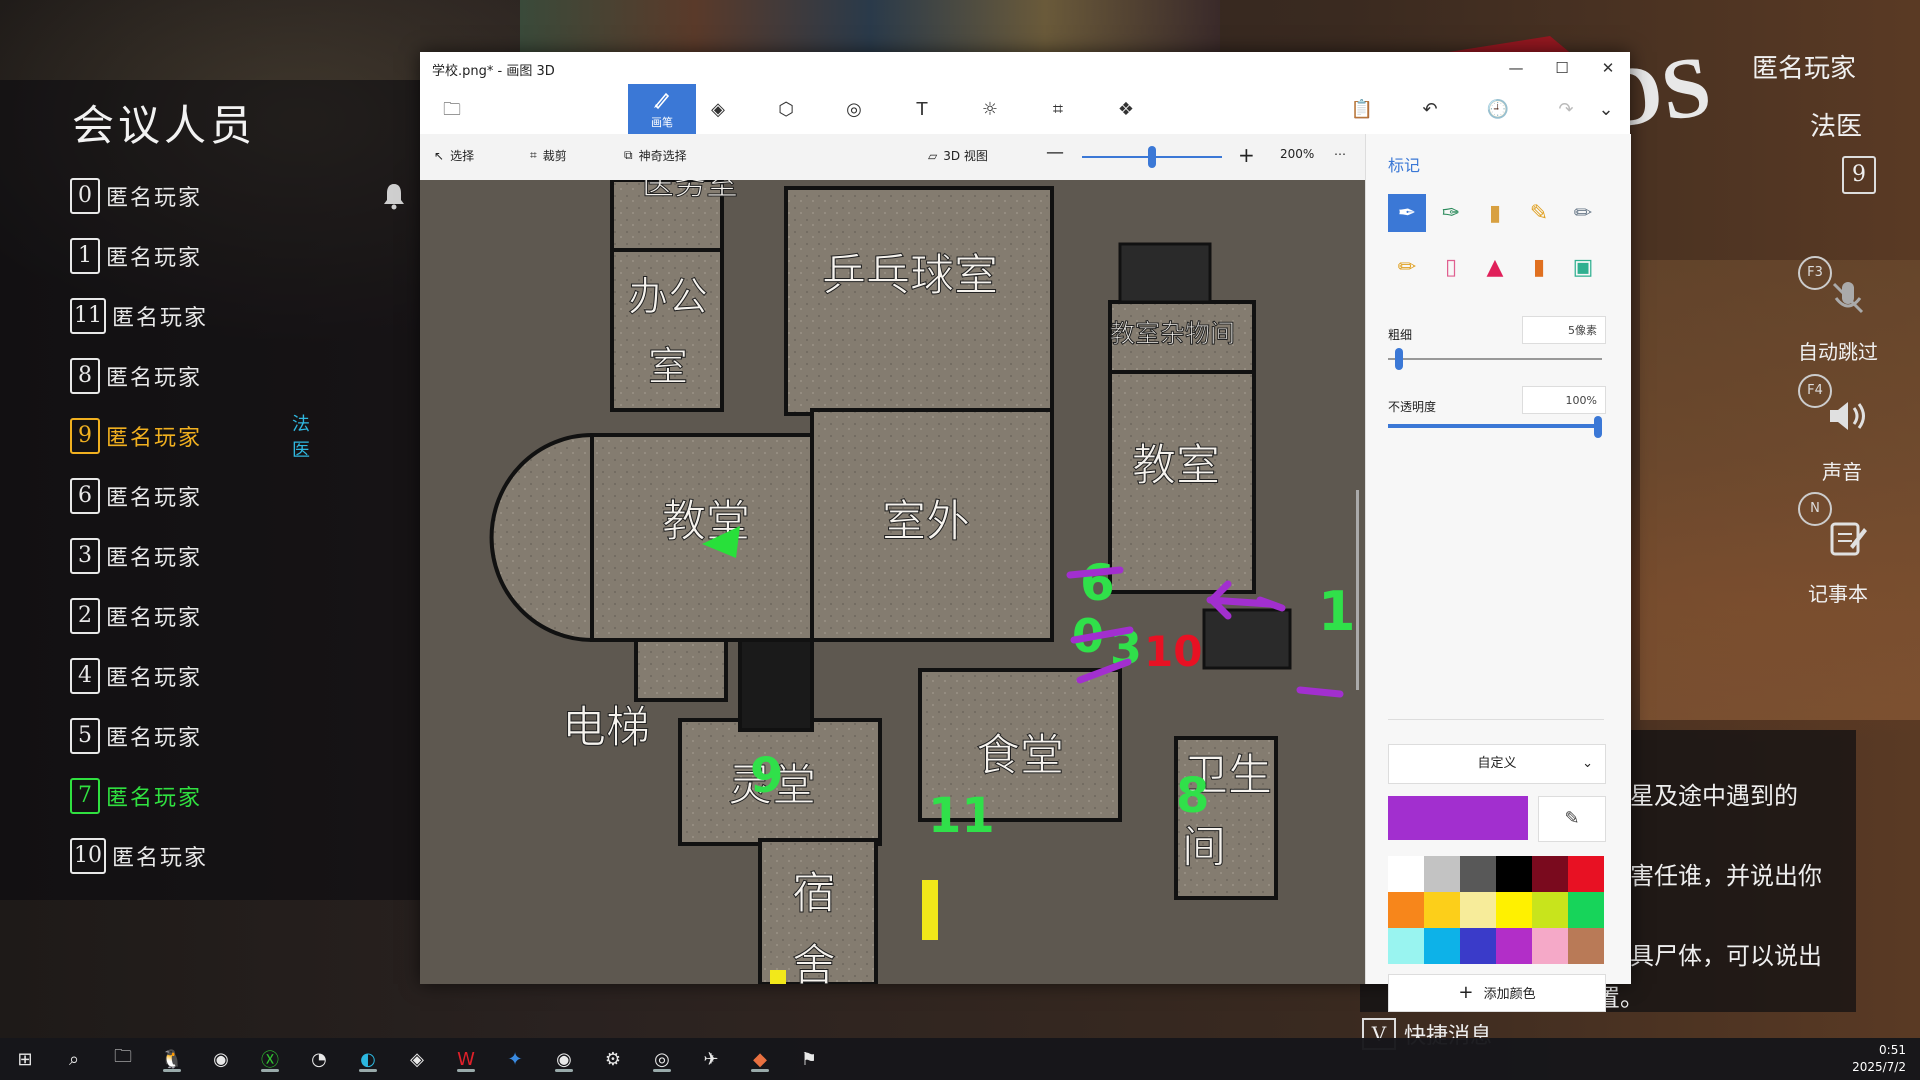 Image resolution: width=1920 pixels, height=1080 pixels. I want to click on player-row: 3 匿名玩家, so click(136, 556).